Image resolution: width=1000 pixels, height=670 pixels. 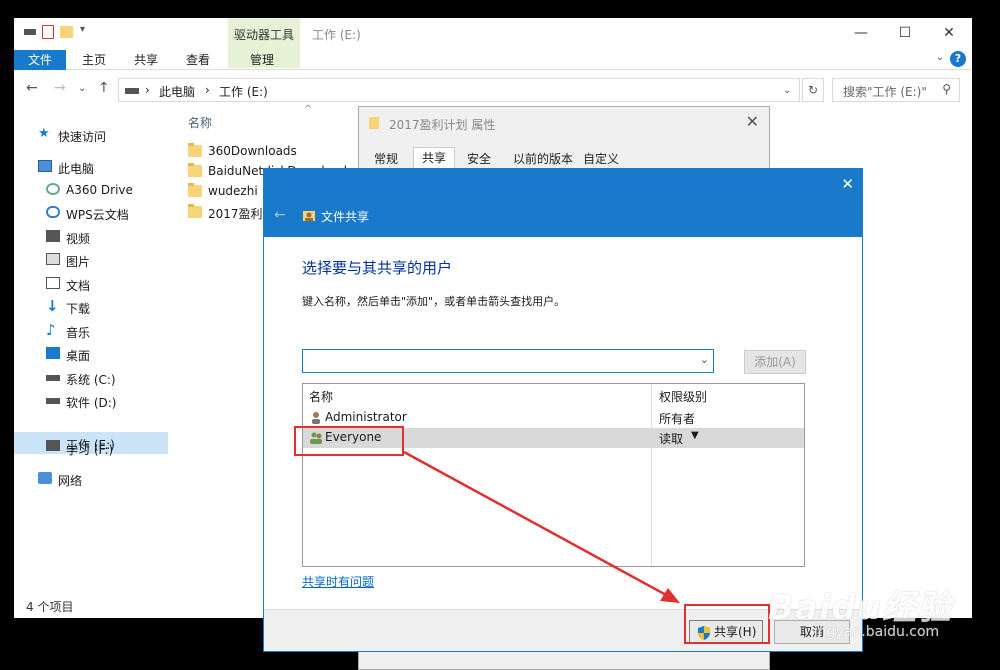 What do you see at coordinates (541, 526) in the screenshot?
I see `annotation-arrow-icon` at bounding box center [541, 526].